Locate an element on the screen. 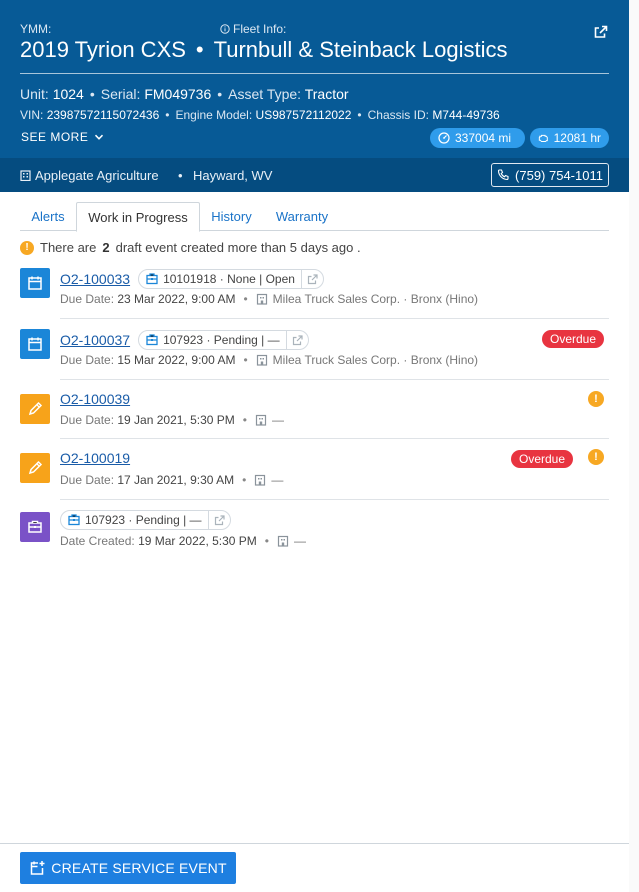  serial-value: FM049736 is located at coordinates (178, 94).